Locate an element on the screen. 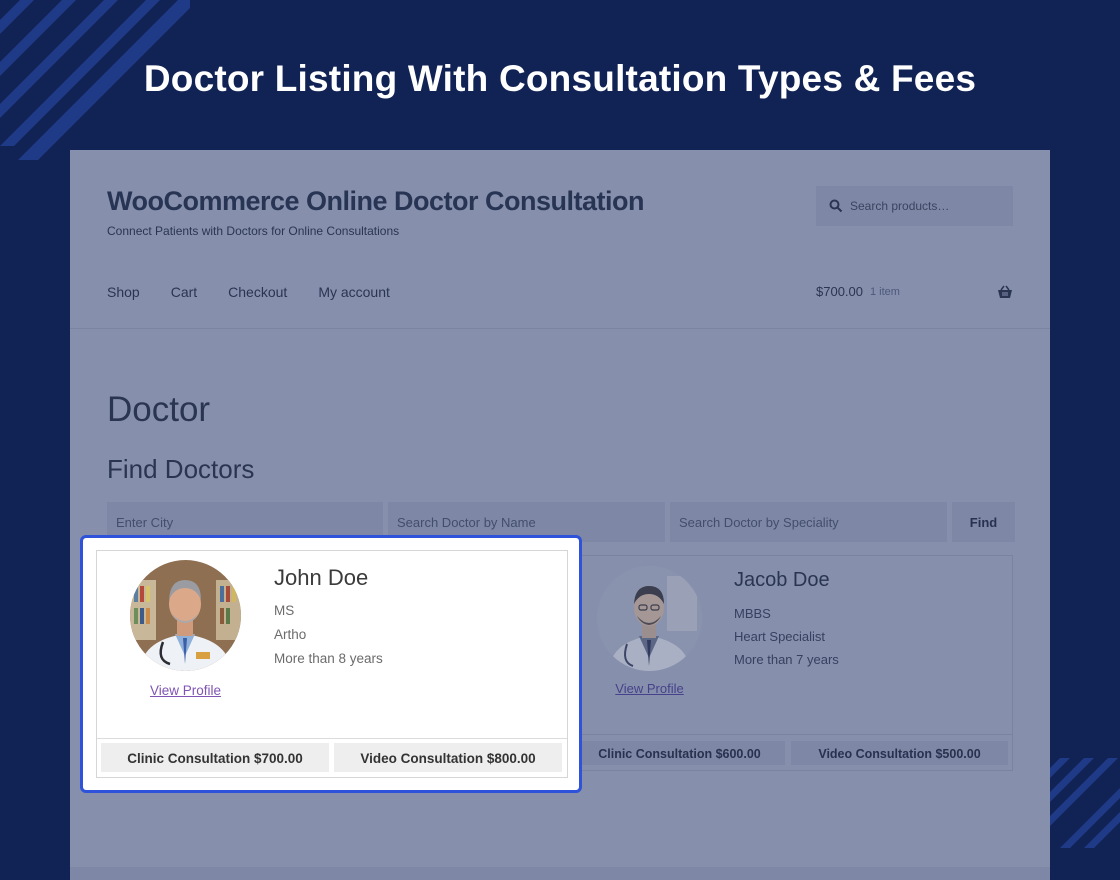 The height and width of the screenshot is (880, 1120). basket-icon is located at coordinates (1005, 292).